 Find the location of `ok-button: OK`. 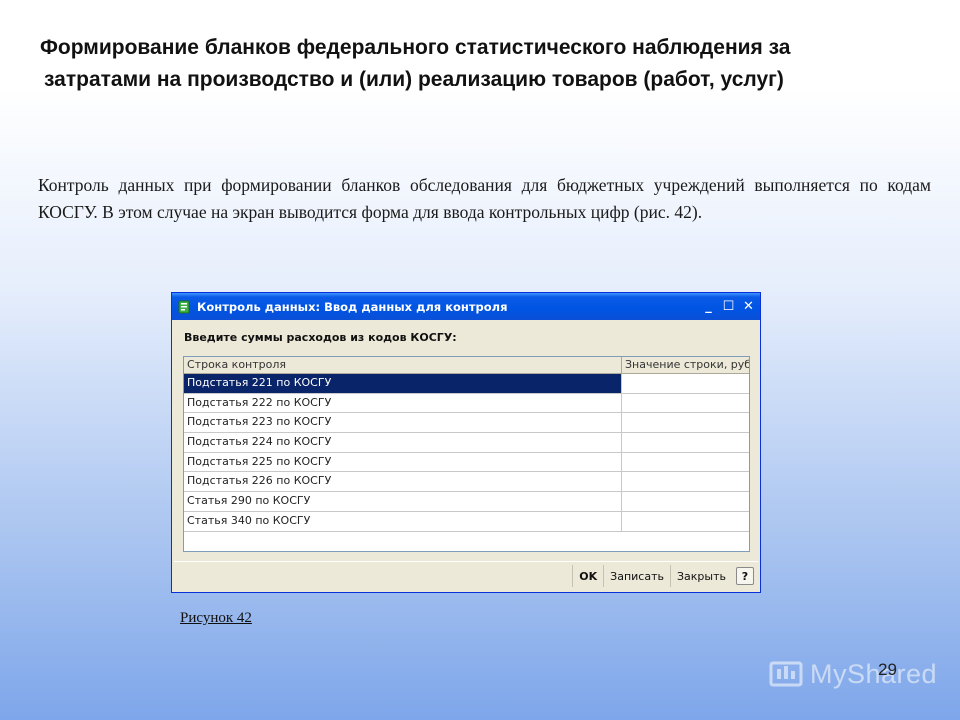

ok-button: OK is located at coordinates (587, 576).